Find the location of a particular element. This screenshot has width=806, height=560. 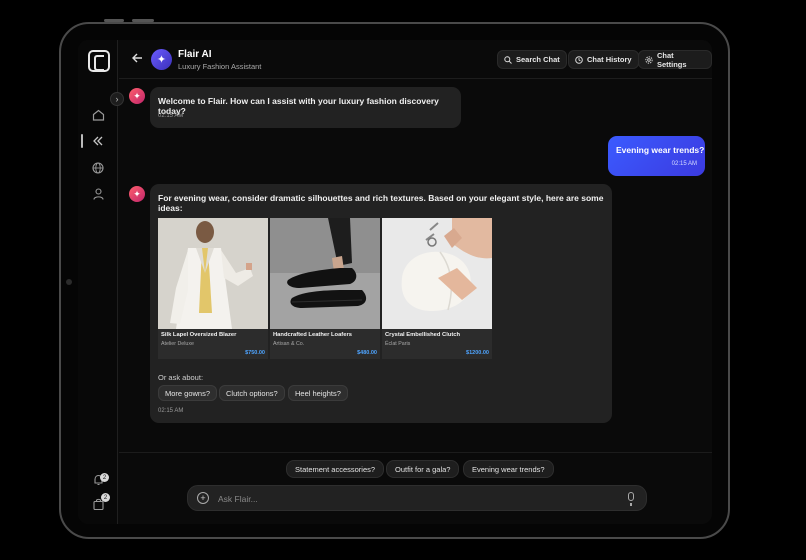

shopping-bag-icon is located at coordinates (98, 504).